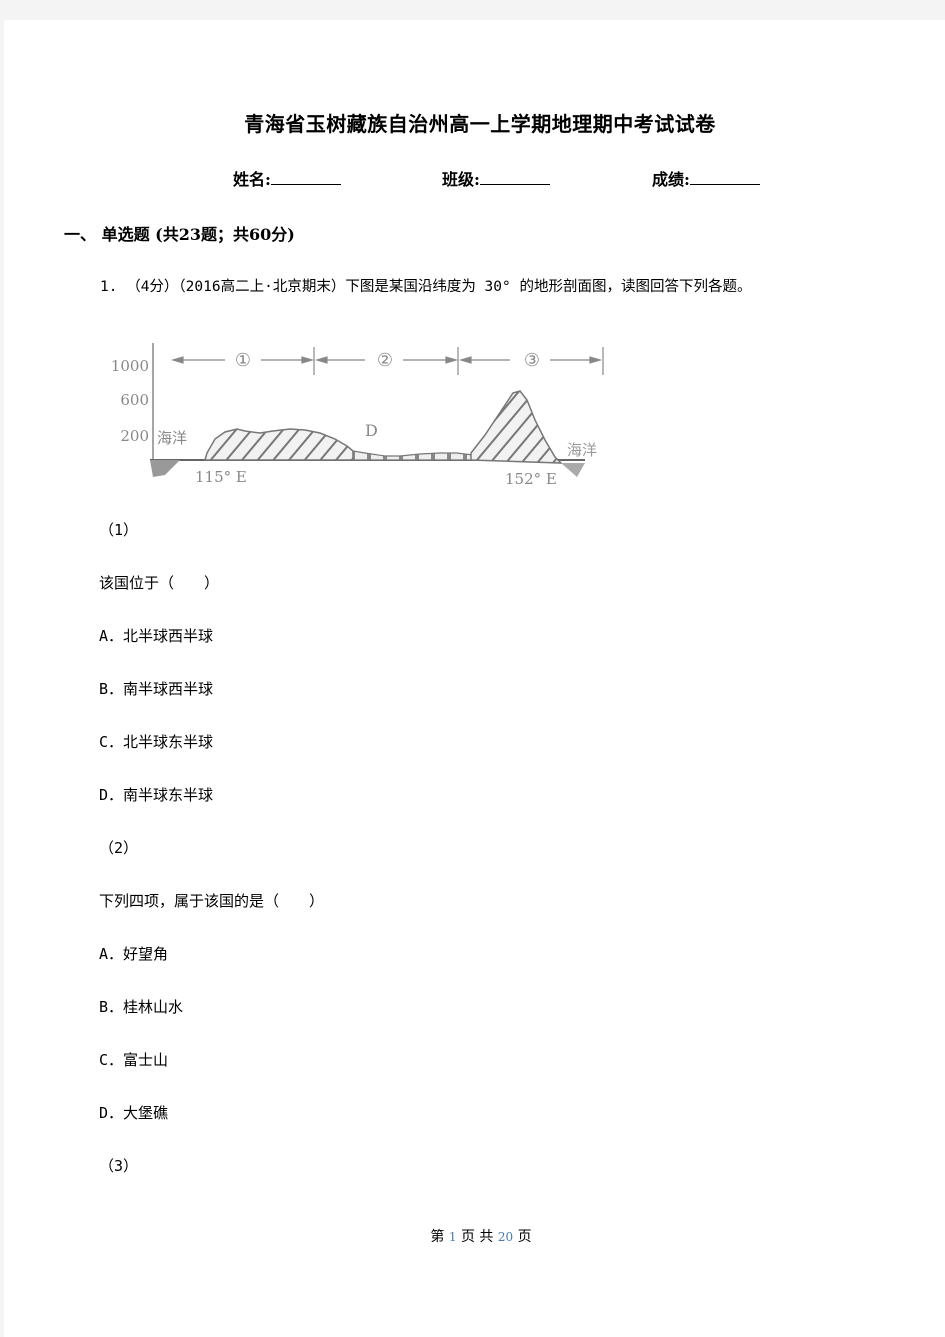  Describe the element at coordinates (168, 795) in the screenshot. I see `option-text: 南半球东半球` at that location.